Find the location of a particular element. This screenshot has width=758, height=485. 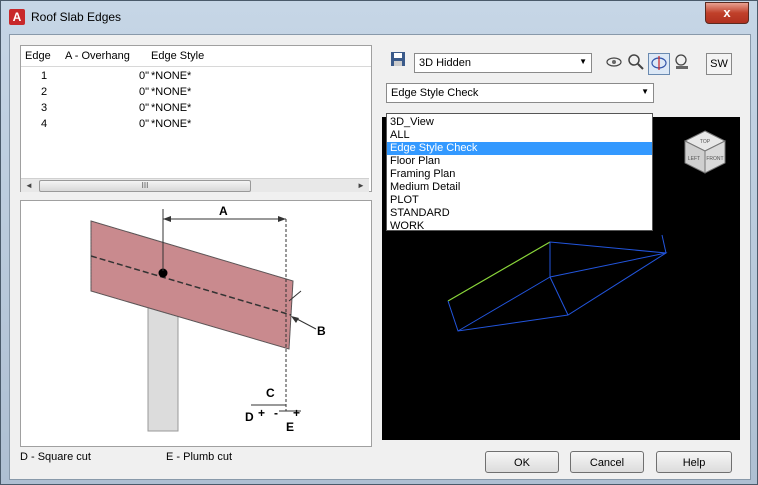

autocad-app-icon: A is located at coordinates (17, 17).